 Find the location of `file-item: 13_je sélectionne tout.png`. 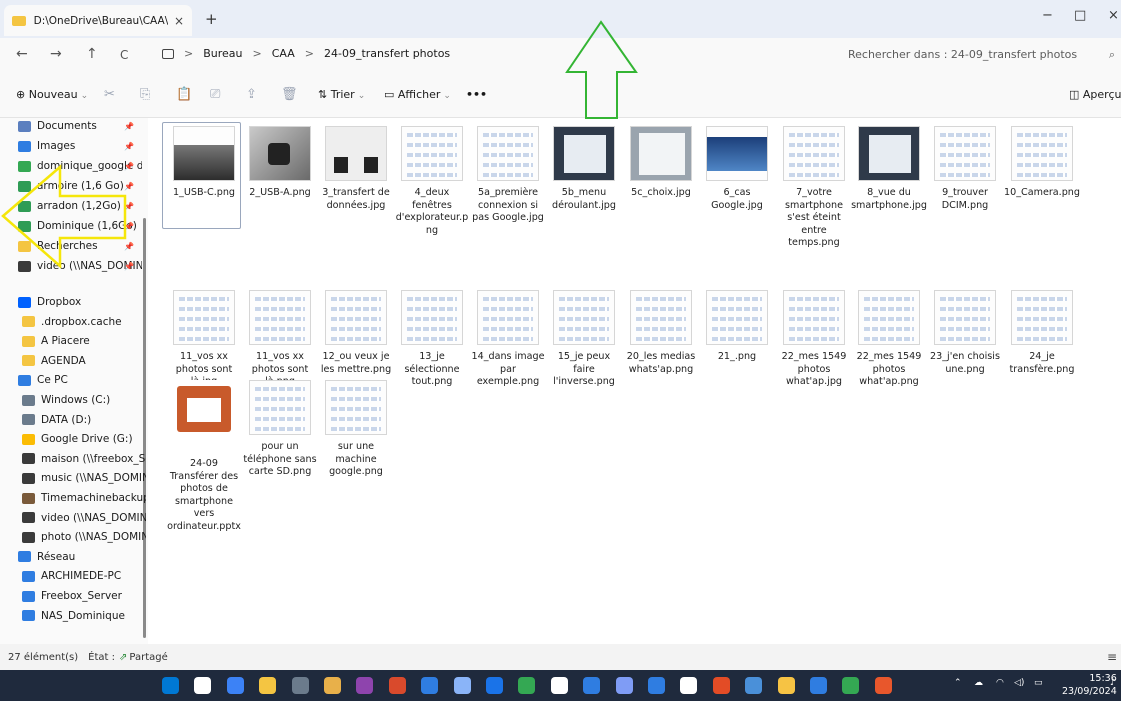

file-item: 13_je sélectionne tout.png is located at coordinates (432, 339).